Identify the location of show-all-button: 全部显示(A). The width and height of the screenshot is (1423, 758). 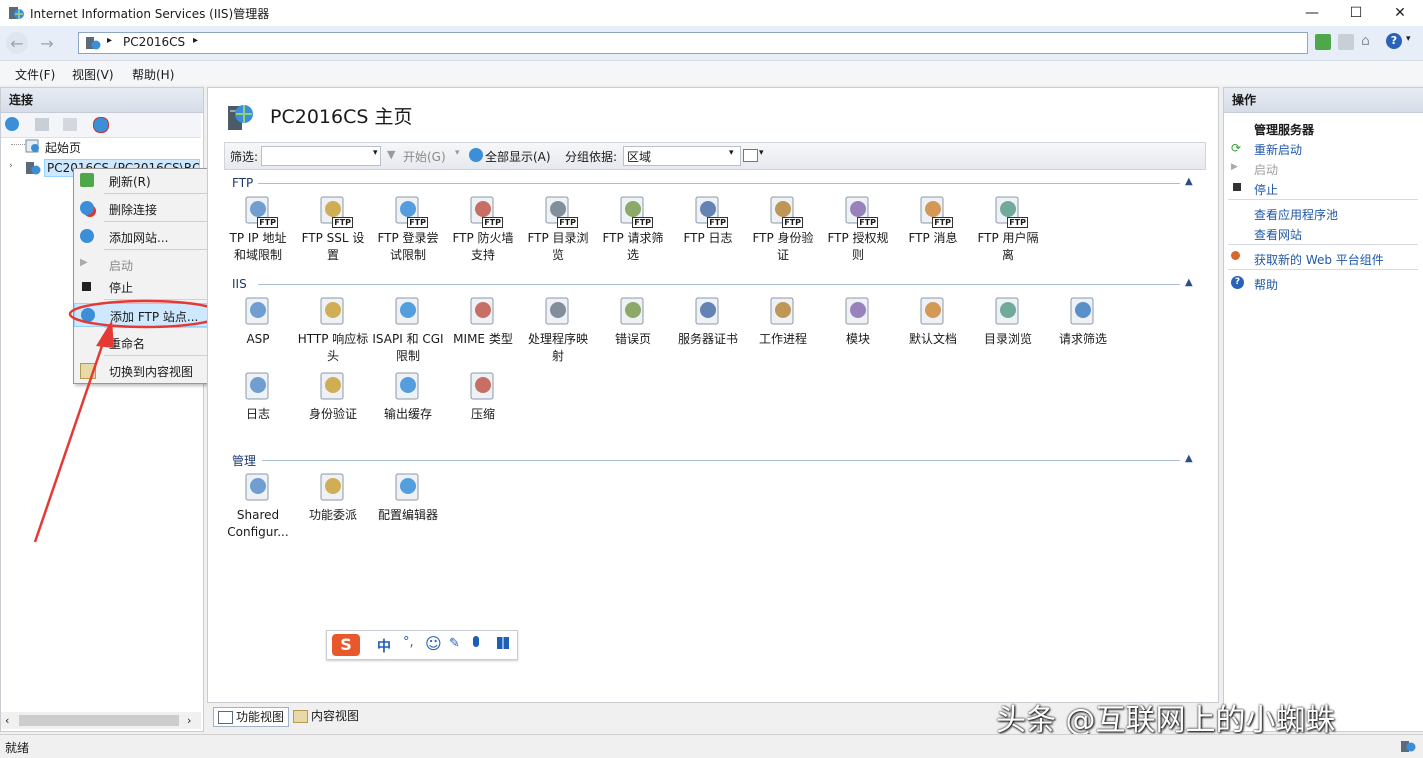
(518, 156).